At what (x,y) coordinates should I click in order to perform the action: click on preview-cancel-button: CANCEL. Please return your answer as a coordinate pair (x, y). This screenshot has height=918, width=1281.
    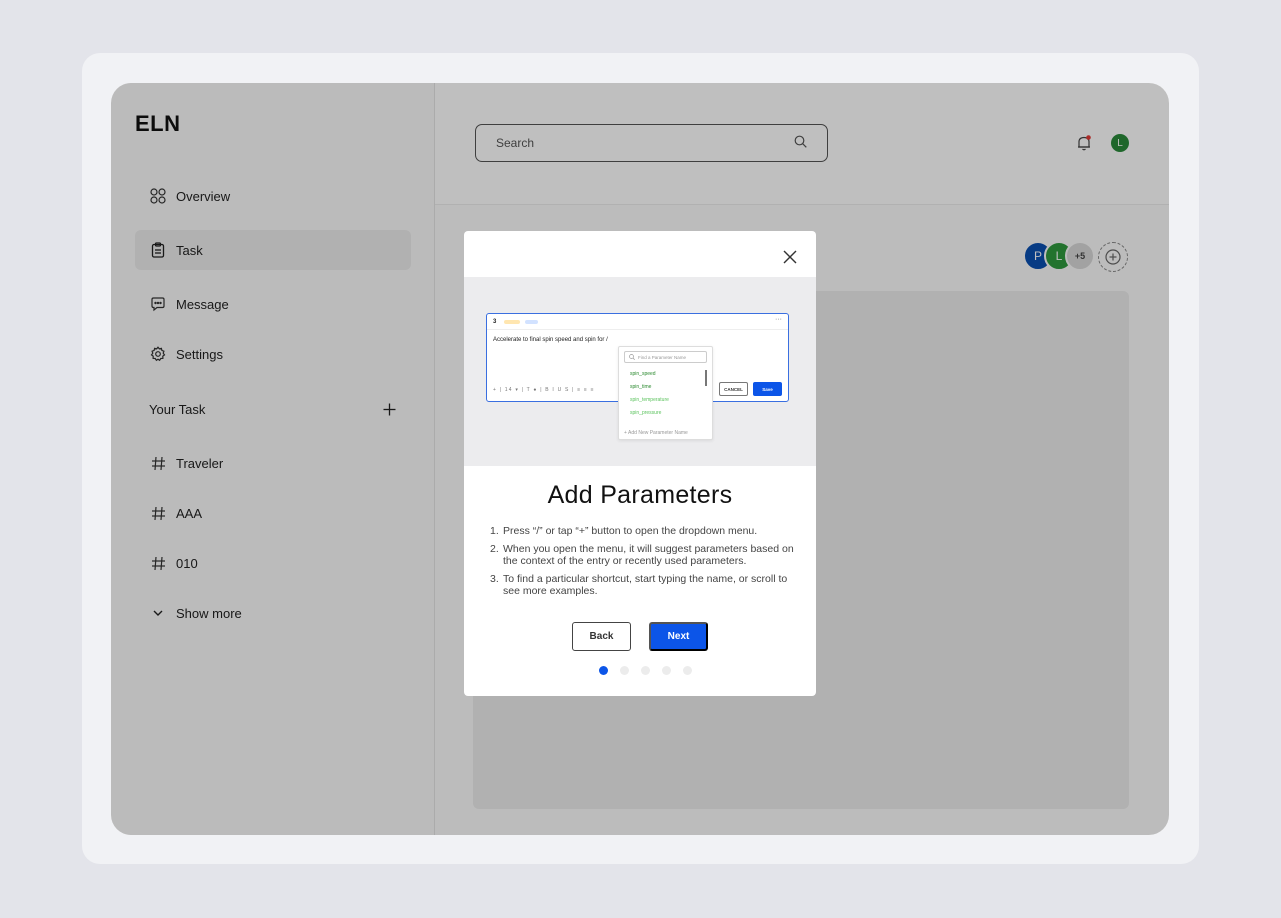
    Looking at the image, I should click on (733, 389).